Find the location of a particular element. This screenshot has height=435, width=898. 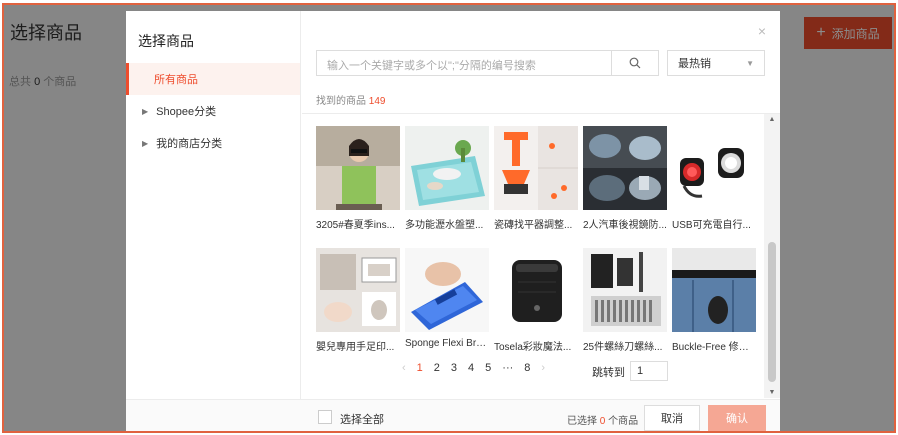

page-8: 8 is located at coordinates (527, 368).